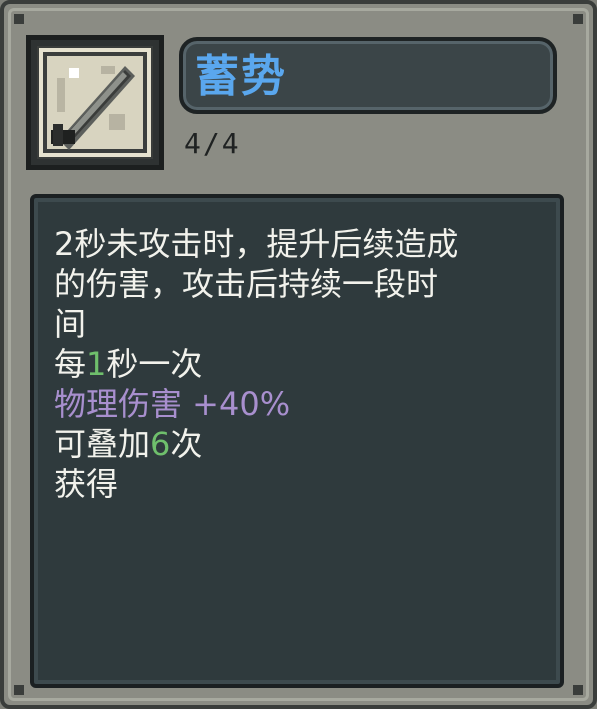 Image resolution: width=597 pixels, height=709 pixels. Describe the element at coordinates (241, 76) in the screenshot. I see `skill-name: 蓄势` at that location.